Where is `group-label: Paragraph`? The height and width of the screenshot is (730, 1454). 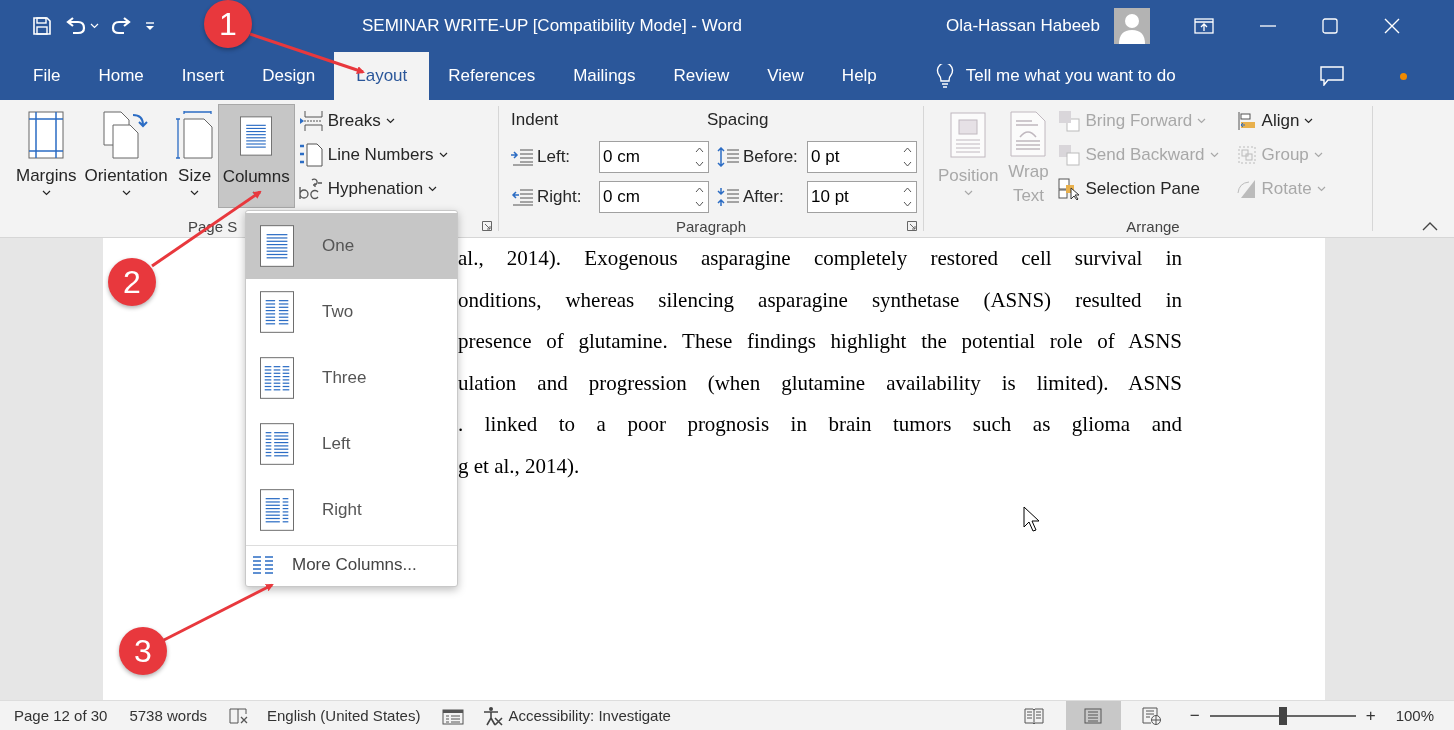 group-label: Paragraph is located at coordinates (711, 226).